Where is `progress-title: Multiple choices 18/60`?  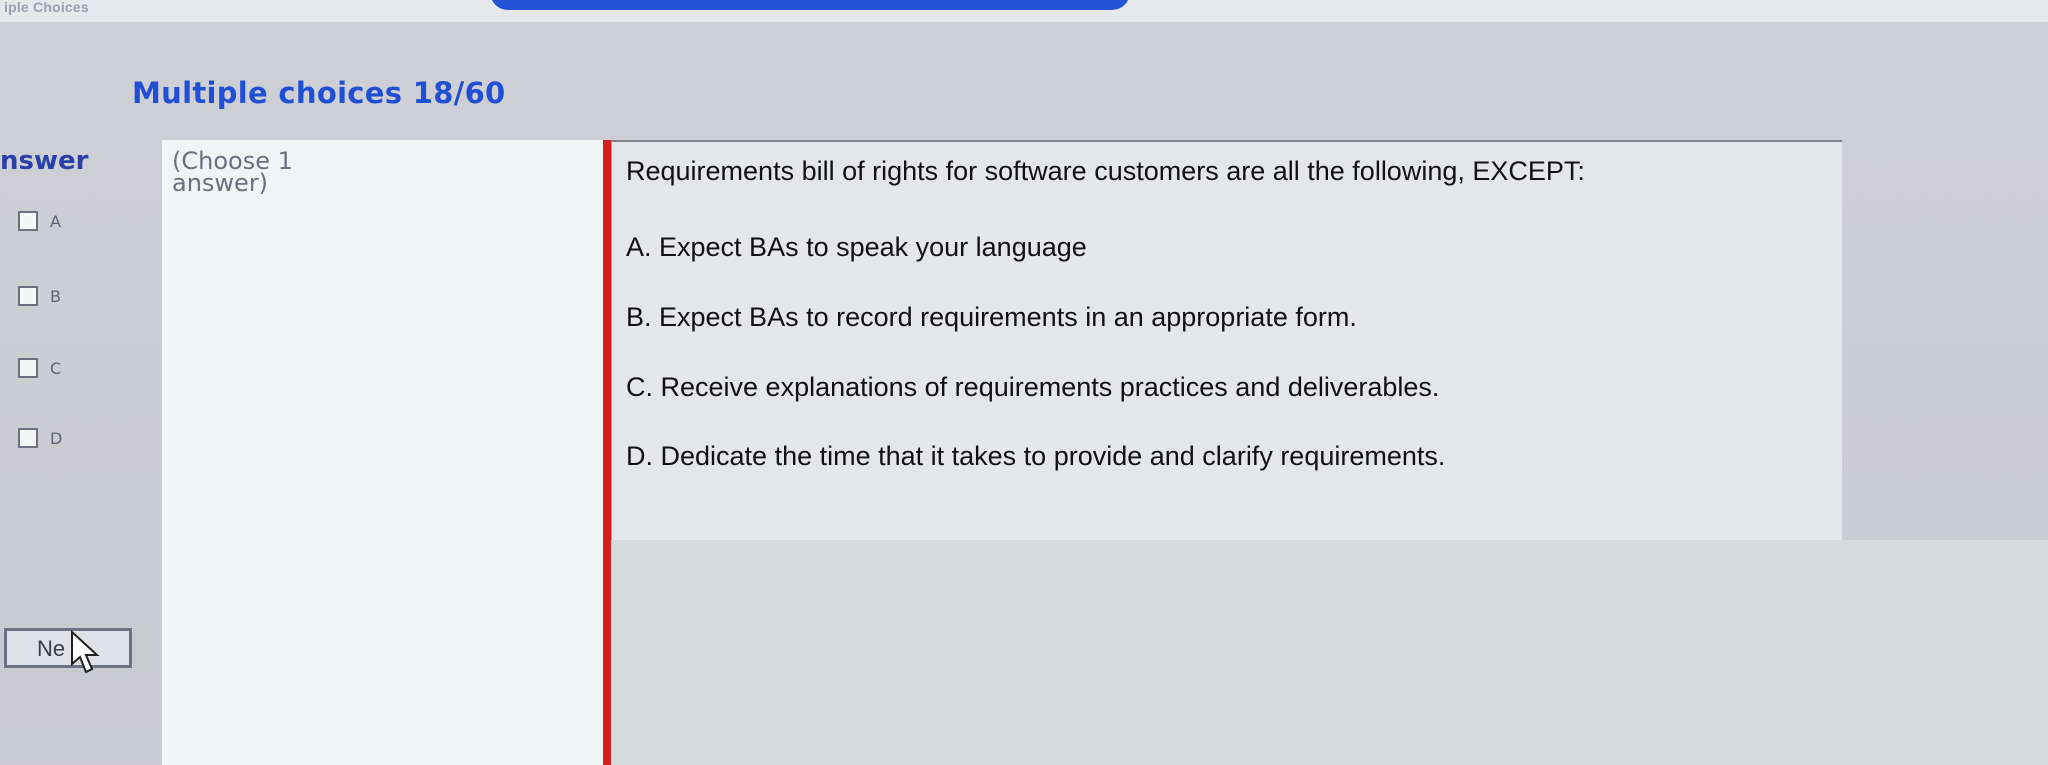 progress-title: Multiple choices 18/60 is located at coordinates (319, 93).